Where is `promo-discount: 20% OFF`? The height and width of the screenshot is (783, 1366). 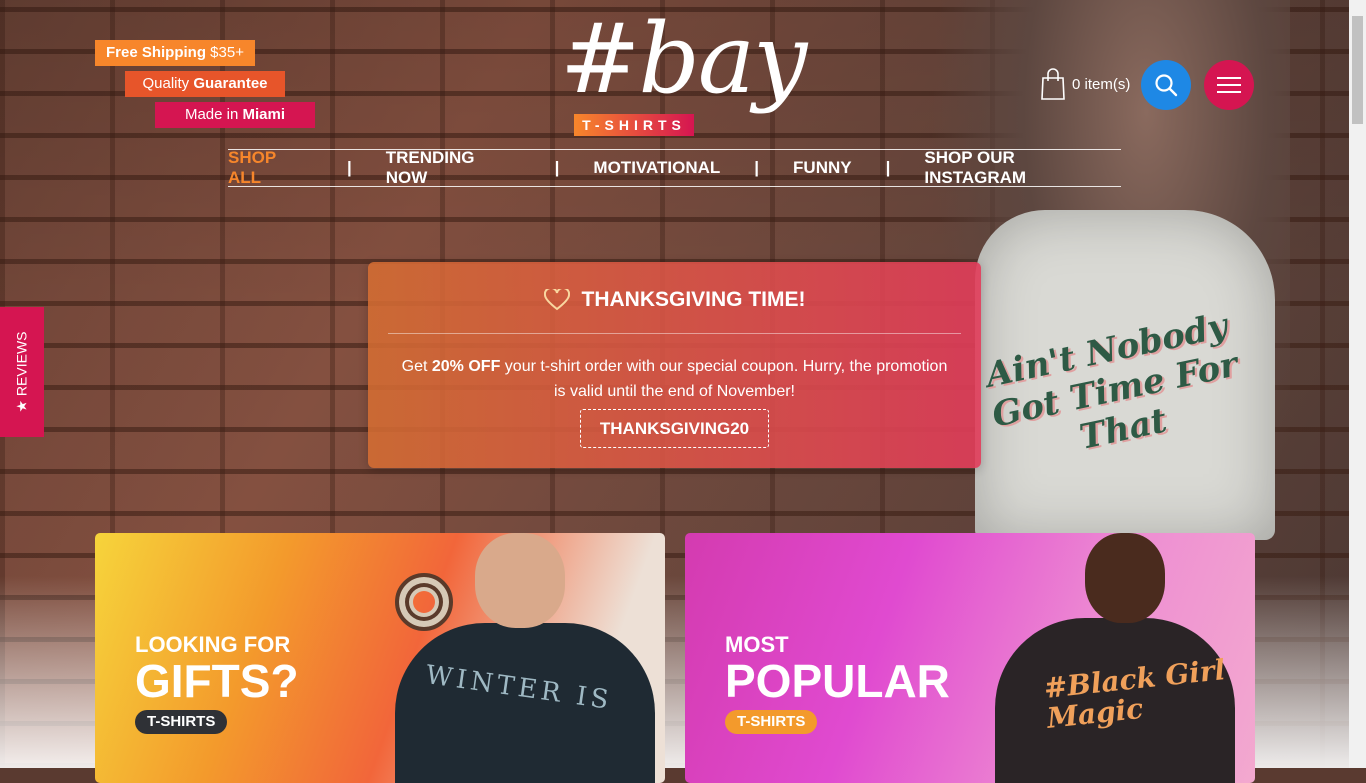 promo-discount: 20% OFF is located at coordinates (466, 366).